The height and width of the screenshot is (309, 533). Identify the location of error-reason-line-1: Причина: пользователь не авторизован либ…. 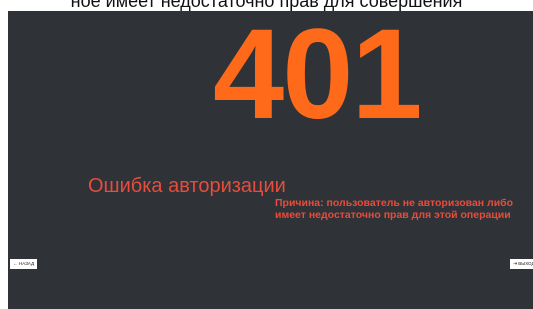
(394, 203).